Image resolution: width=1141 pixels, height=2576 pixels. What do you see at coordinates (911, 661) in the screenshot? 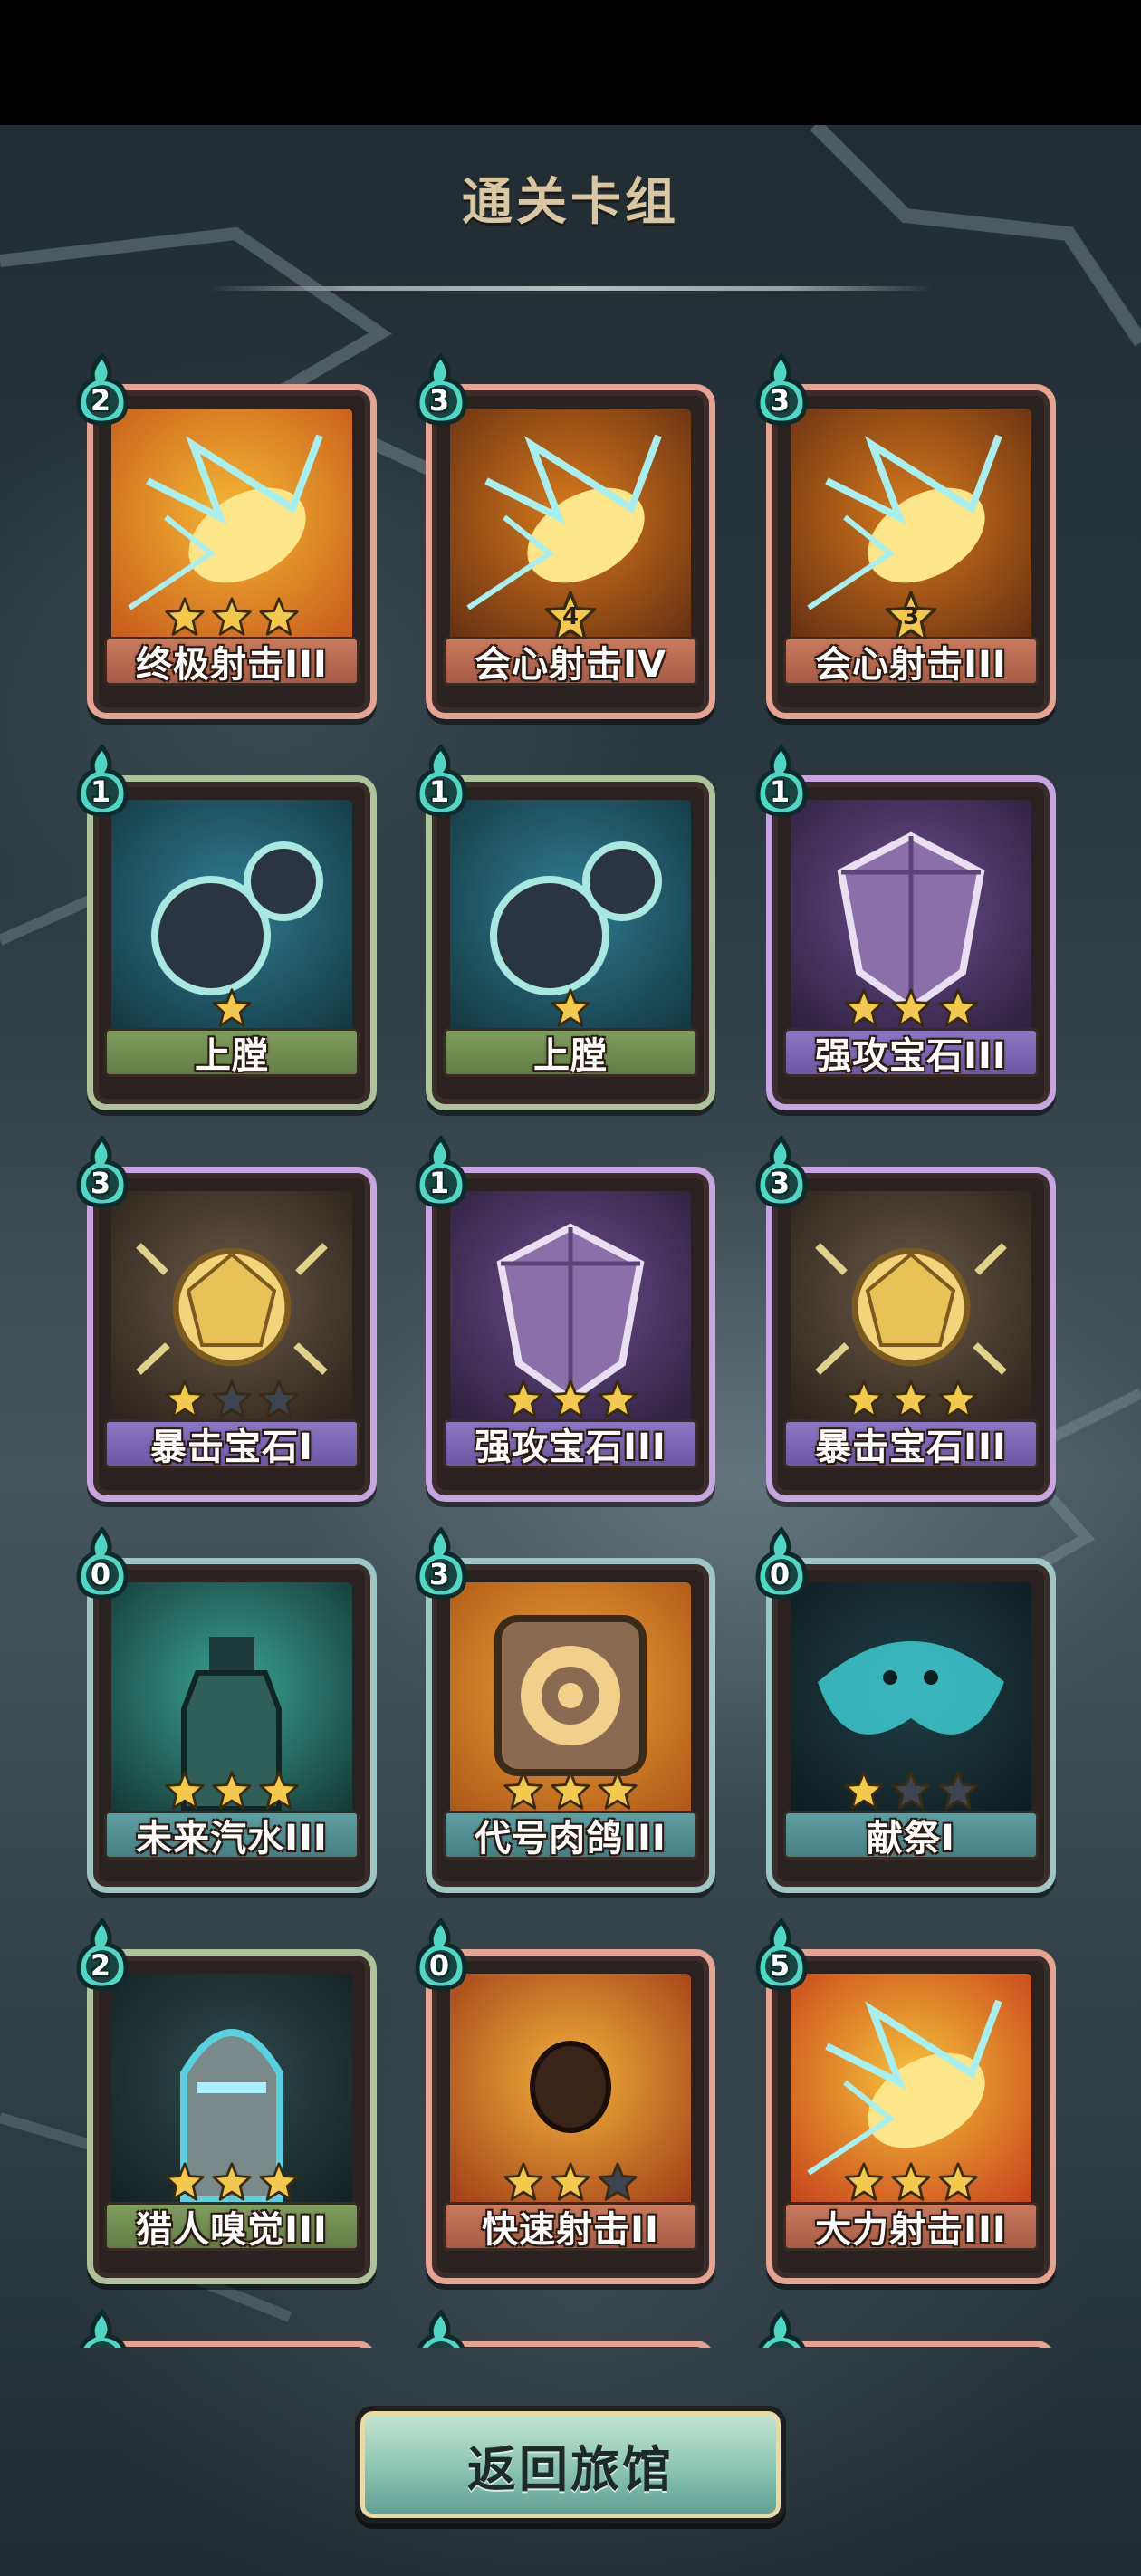
I see `card-name: 会心射击III` at bounding box center [911, 661].